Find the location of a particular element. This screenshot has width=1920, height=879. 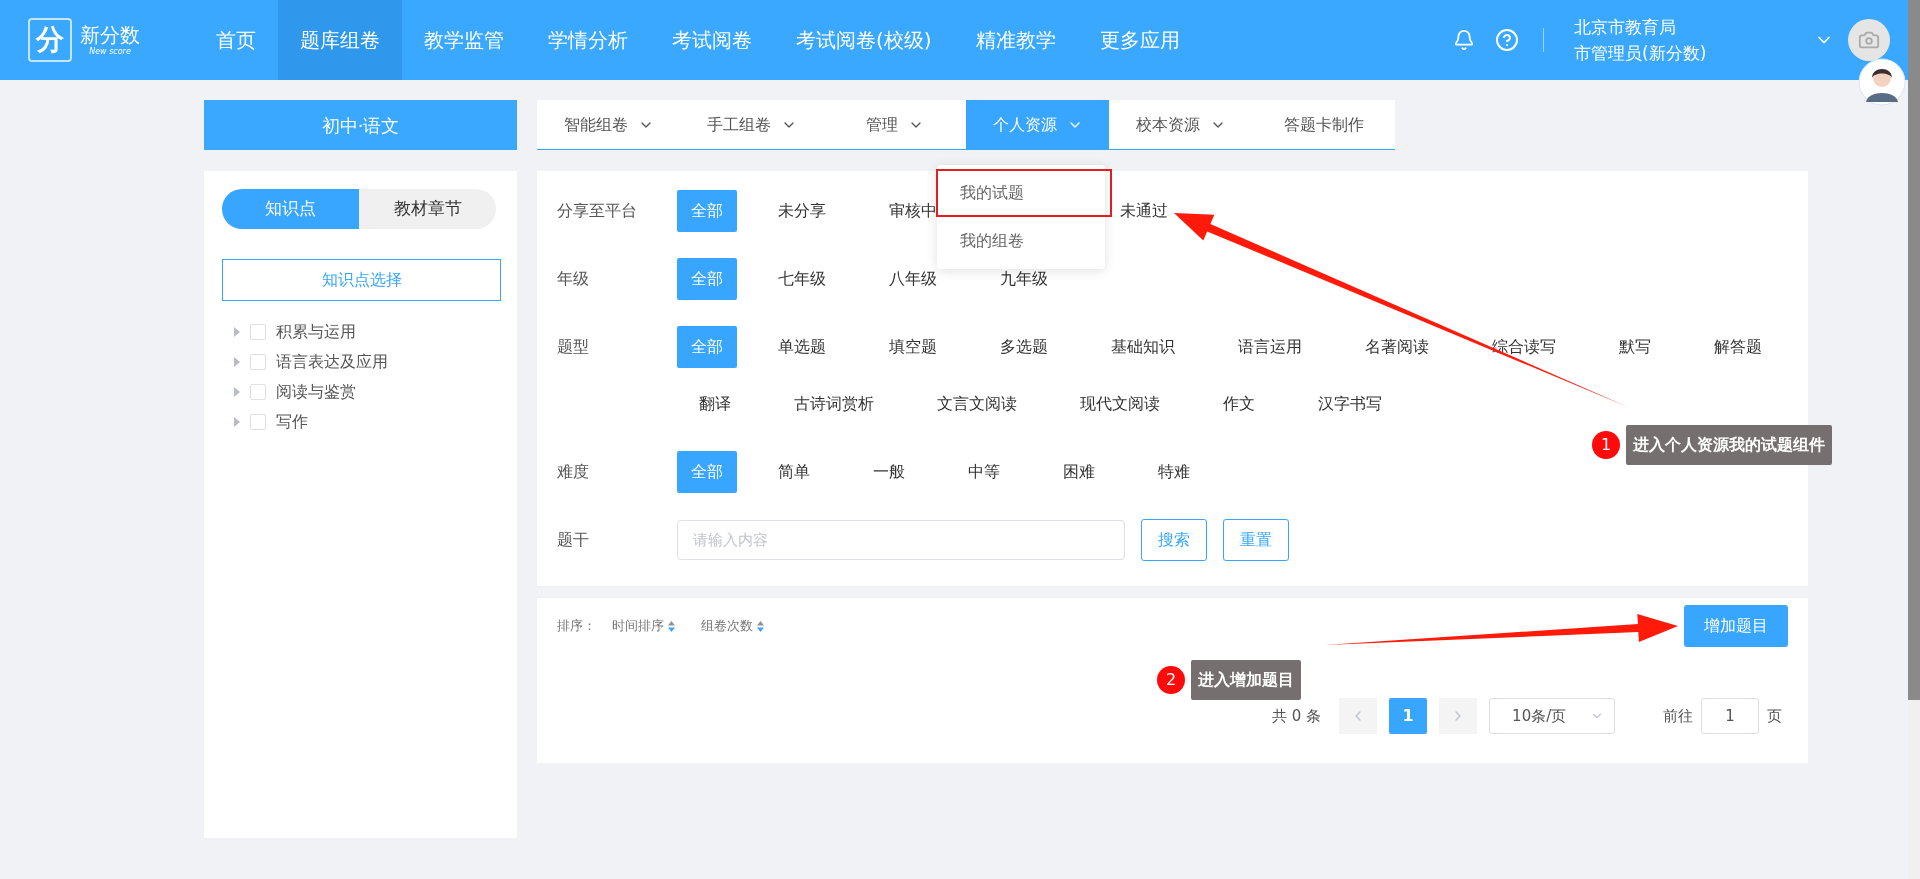

user-org: 北京市教育局 is located at coordinates (1625, 27).